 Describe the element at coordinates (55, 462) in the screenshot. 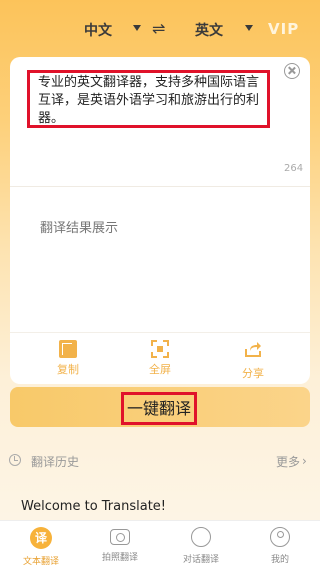

I see `history-label: 翻译历史` at that location.